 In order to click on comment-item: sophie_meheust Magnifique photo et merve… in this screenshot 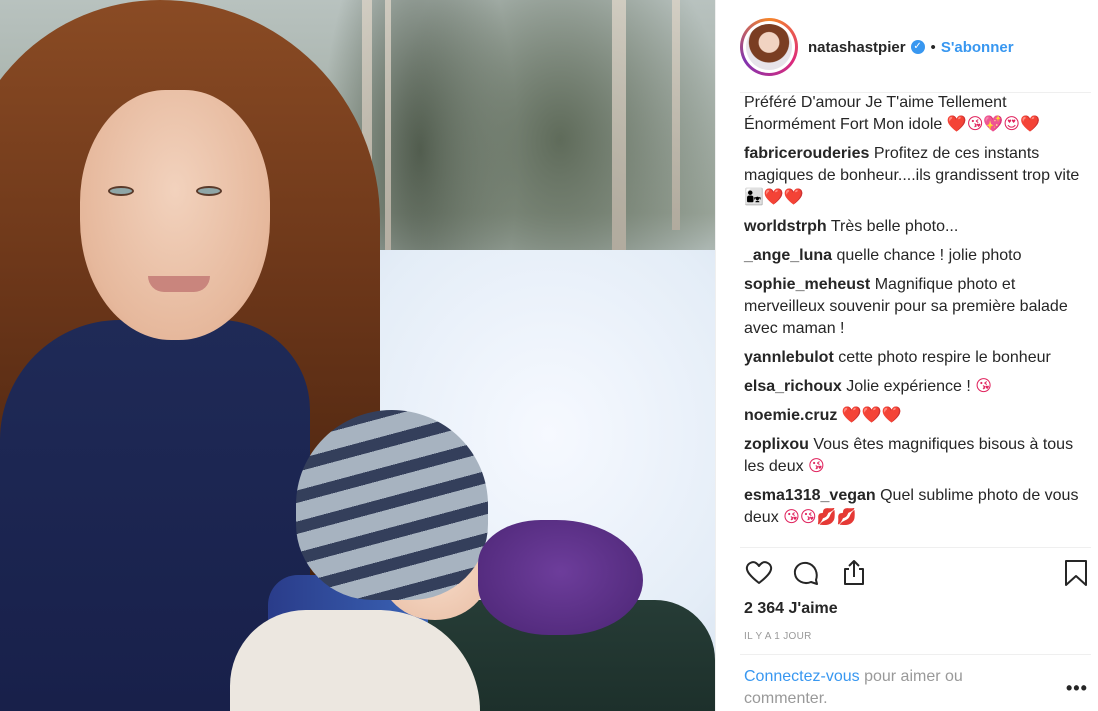, I will do `click(914, 307)`.